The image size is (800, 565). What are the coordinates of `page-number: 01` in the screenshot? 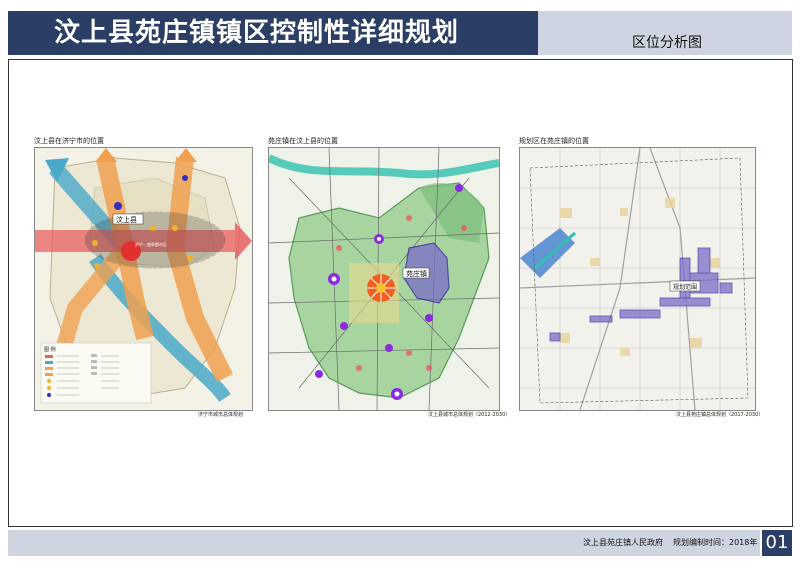 It's located at (777, 542).